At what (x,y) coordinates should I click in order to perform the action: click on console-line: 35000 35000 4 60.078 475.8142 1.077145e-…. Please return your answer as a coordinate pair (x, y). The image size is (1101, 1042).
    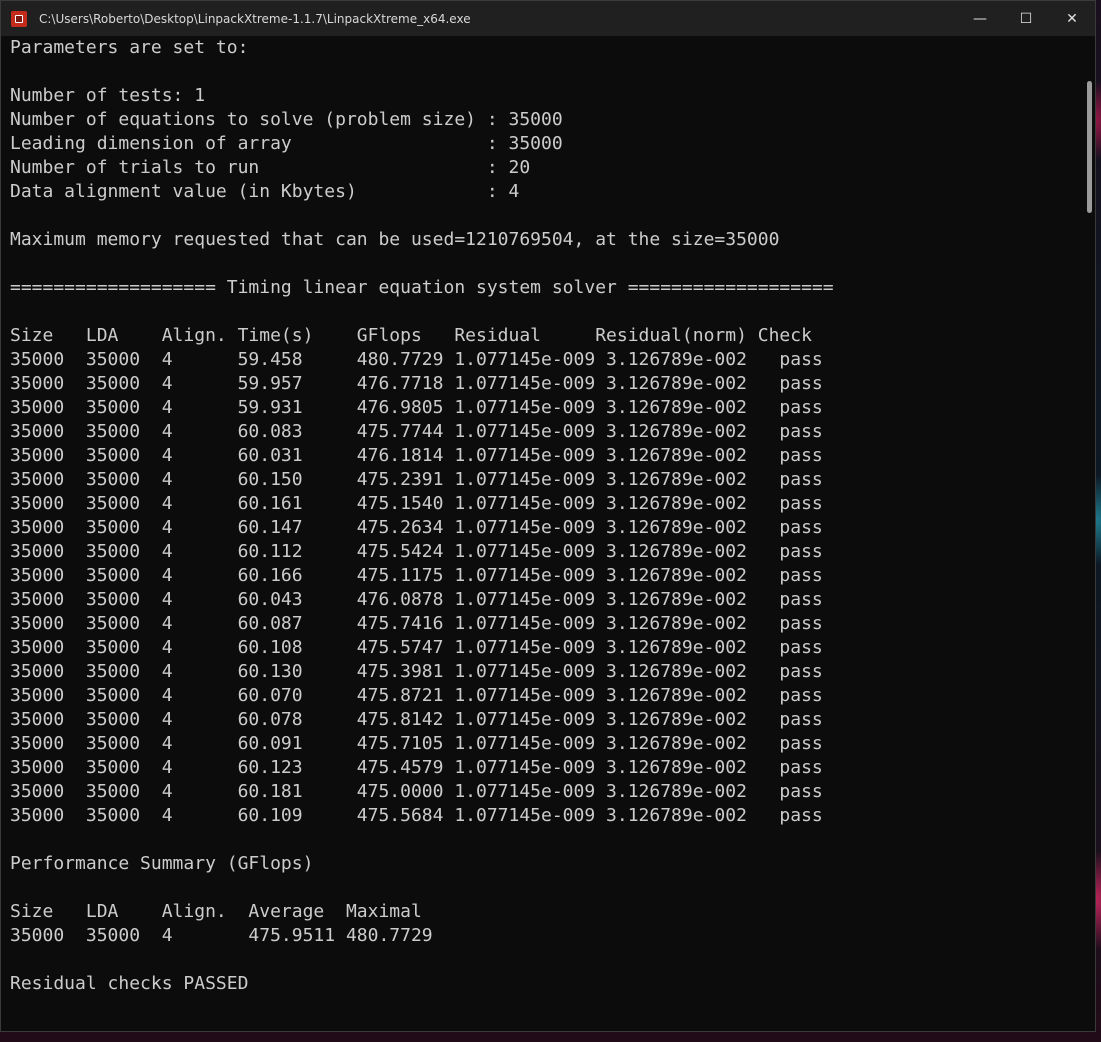
    Looking at the image, I should click on (416, 719).